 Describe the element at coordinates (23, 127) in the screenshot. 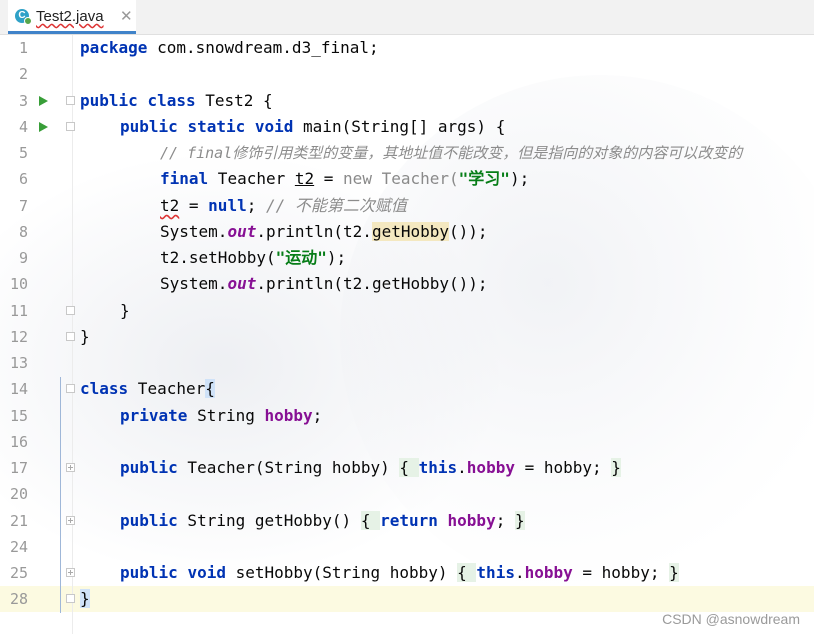

I see `line-number: 4` at that location.